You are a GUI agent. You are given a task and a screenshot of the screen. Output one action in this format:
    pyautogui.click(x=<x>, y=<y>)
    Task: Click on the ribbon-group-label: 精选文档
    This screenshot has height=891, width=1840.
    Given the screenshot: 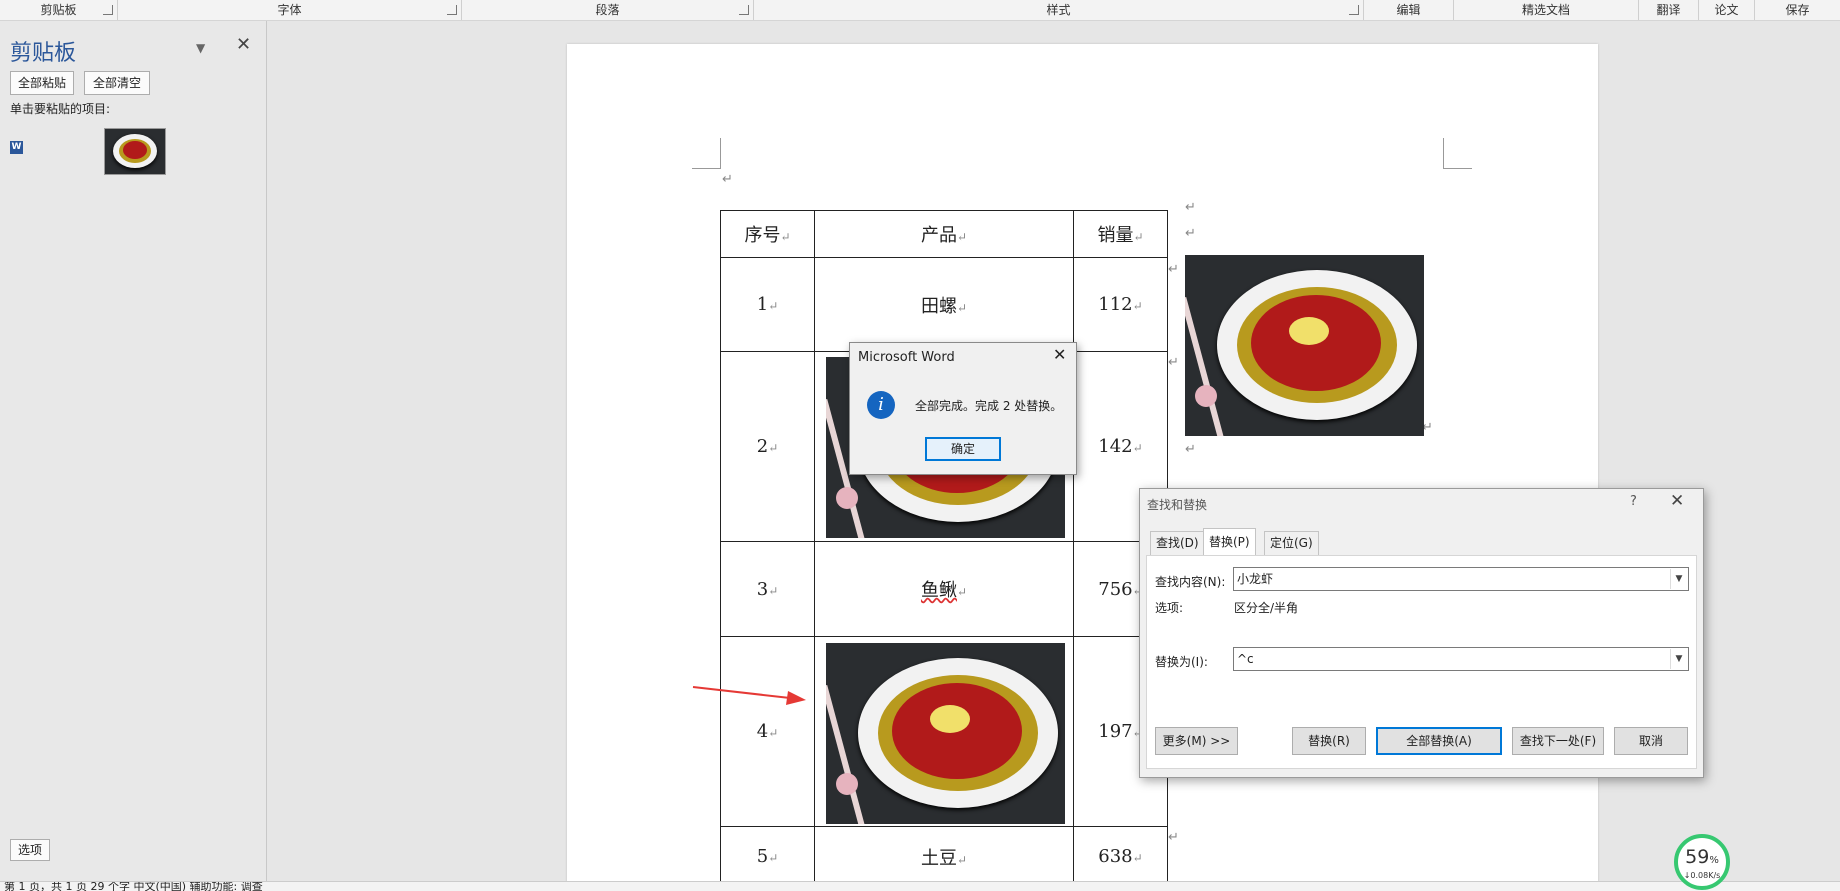 What is the action you would take?
    pyautogui.click(x=1545, y=10)
    